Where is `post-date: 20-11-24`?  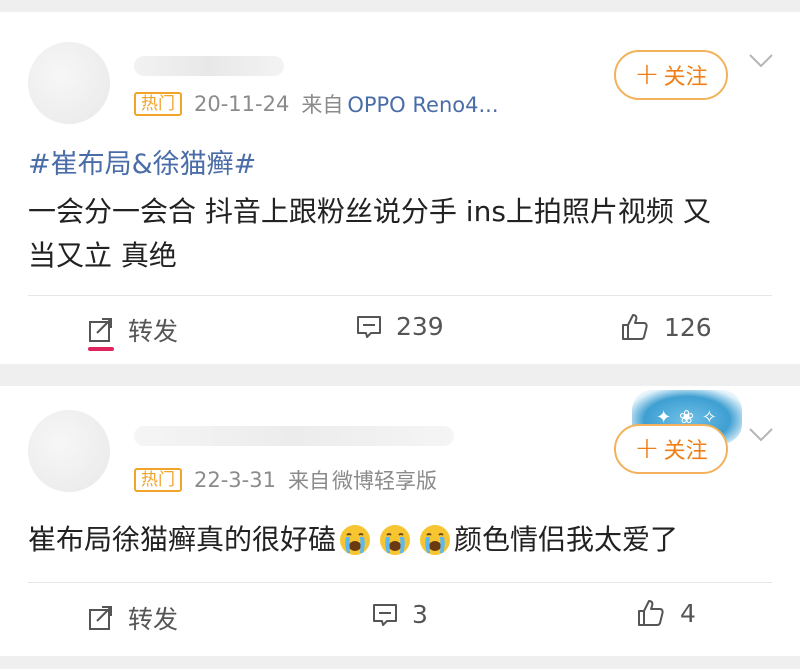
post-date: 20-11-24 is located at coordinates (242, 104).